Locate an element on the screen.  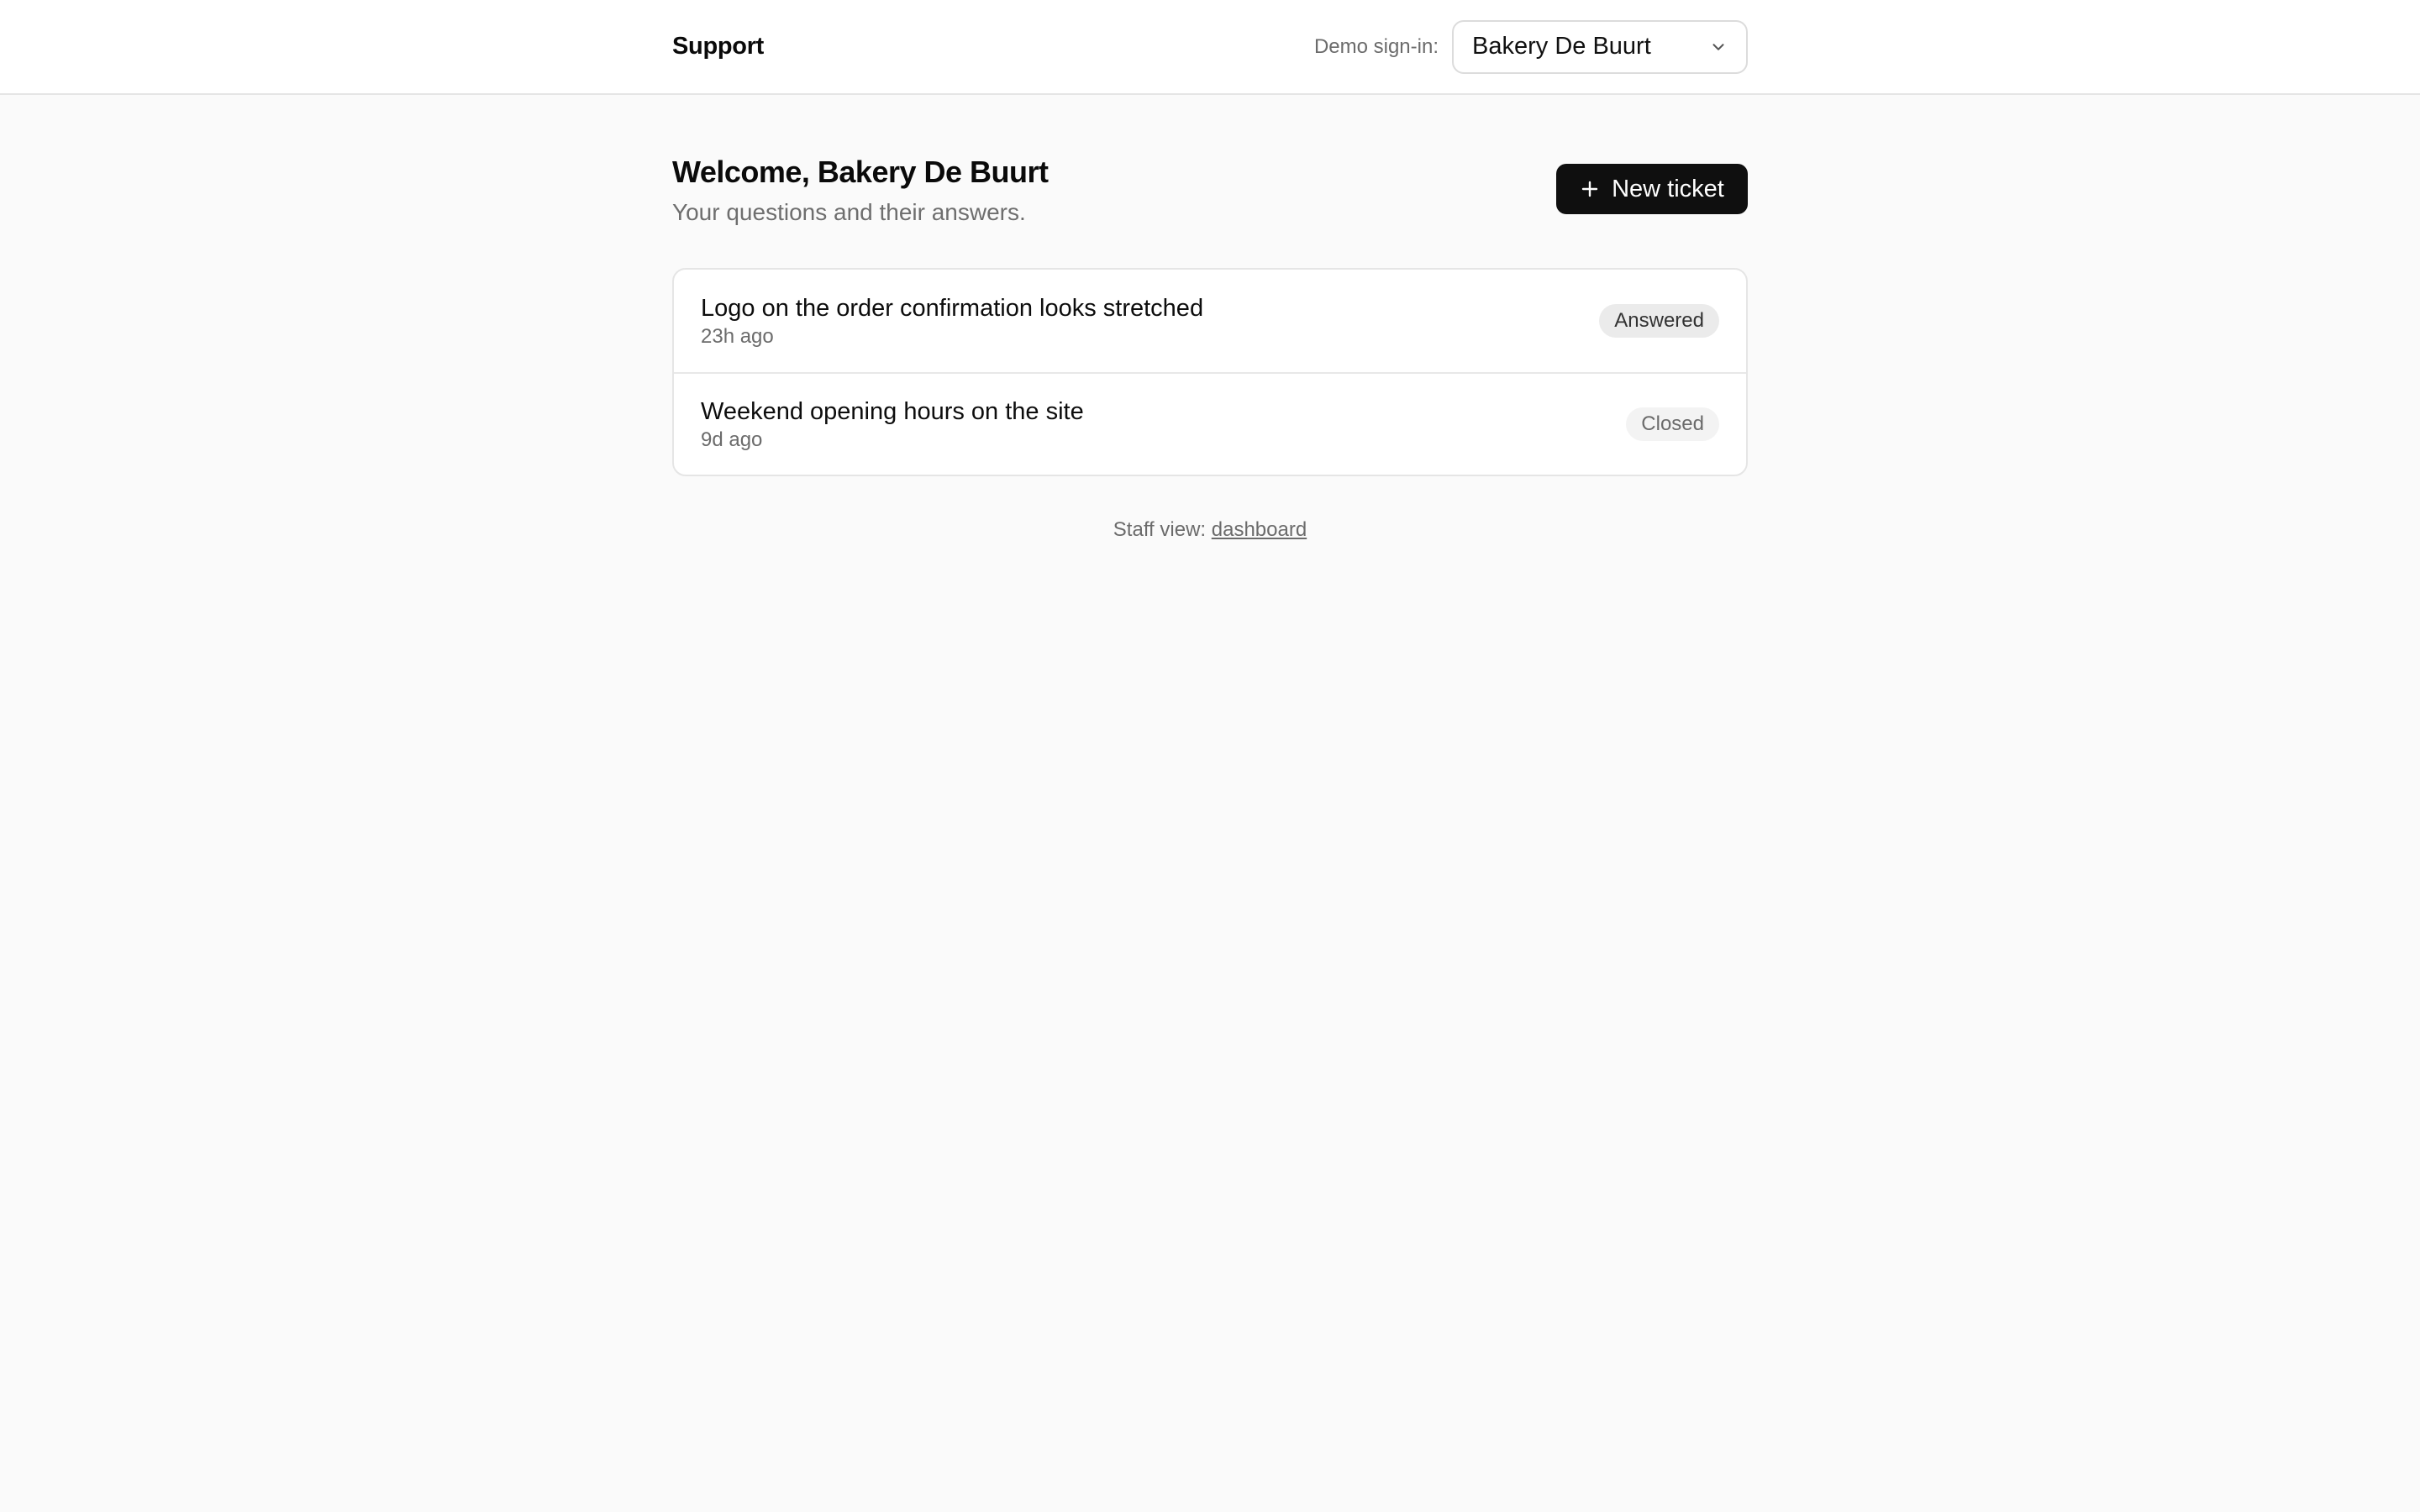
ticket-title: Weekend opening hours on the site is located at coordinates (893, 411).